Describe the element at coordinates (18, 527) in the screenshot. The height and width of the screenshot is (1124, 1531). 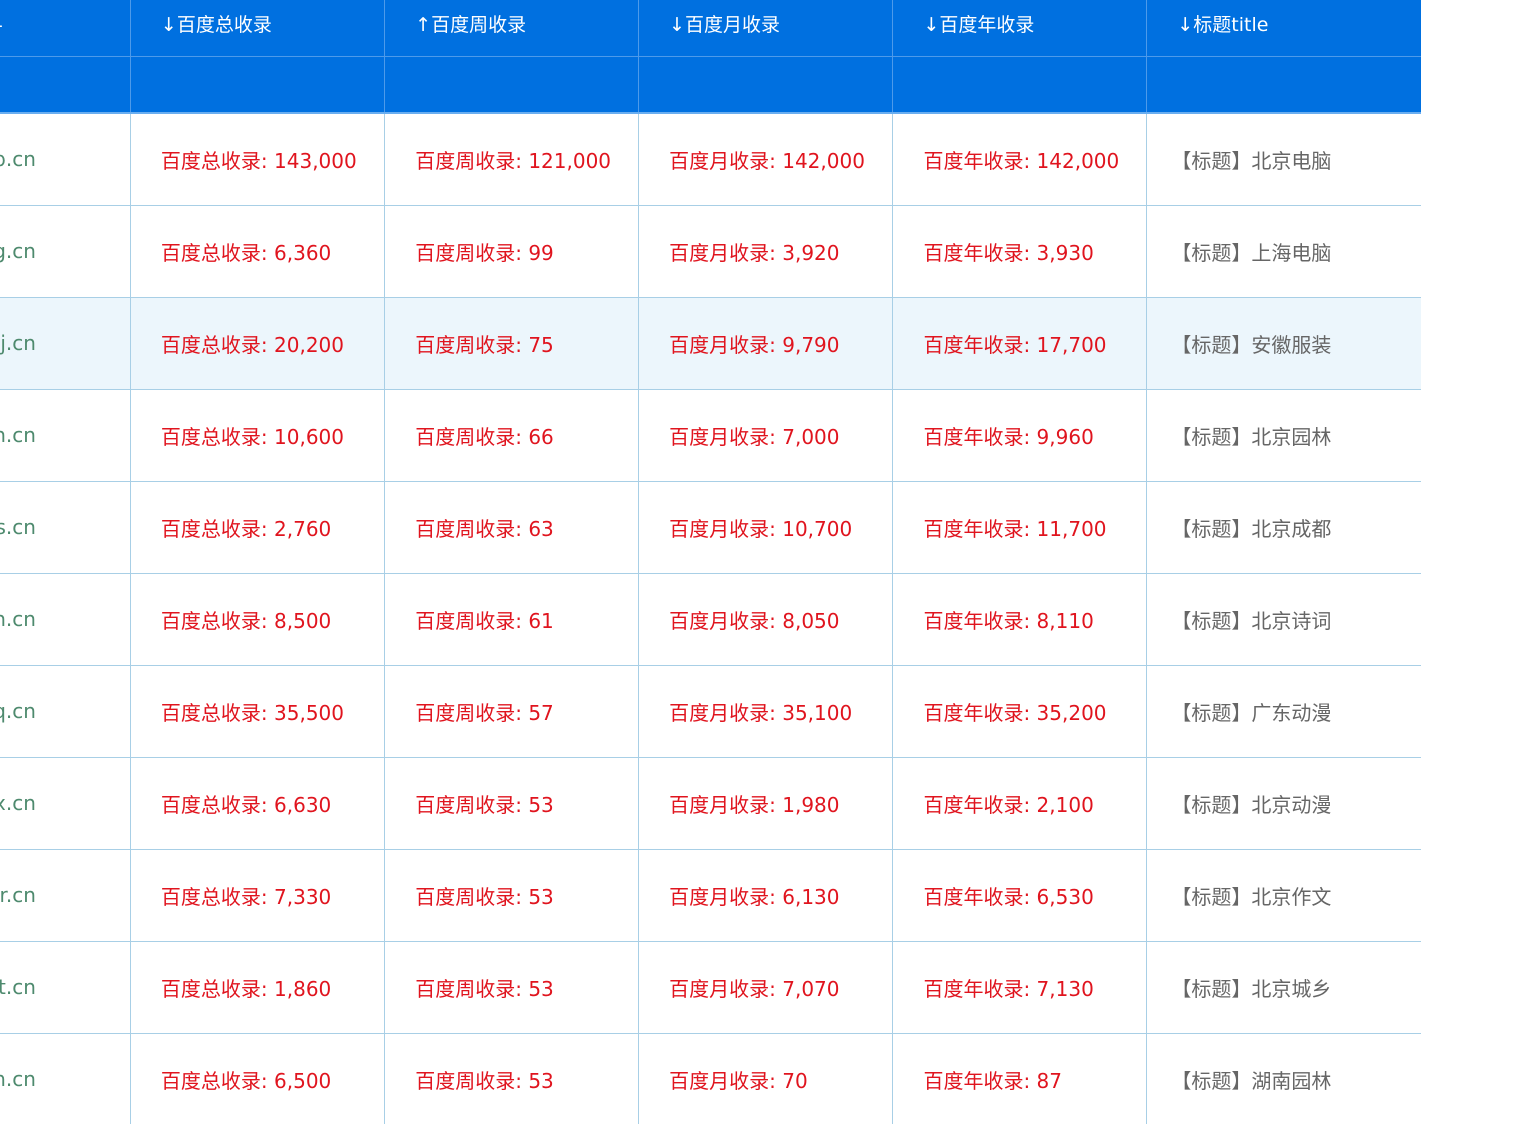
I see `url-cell-text: ugfxhs.cn` at that location.